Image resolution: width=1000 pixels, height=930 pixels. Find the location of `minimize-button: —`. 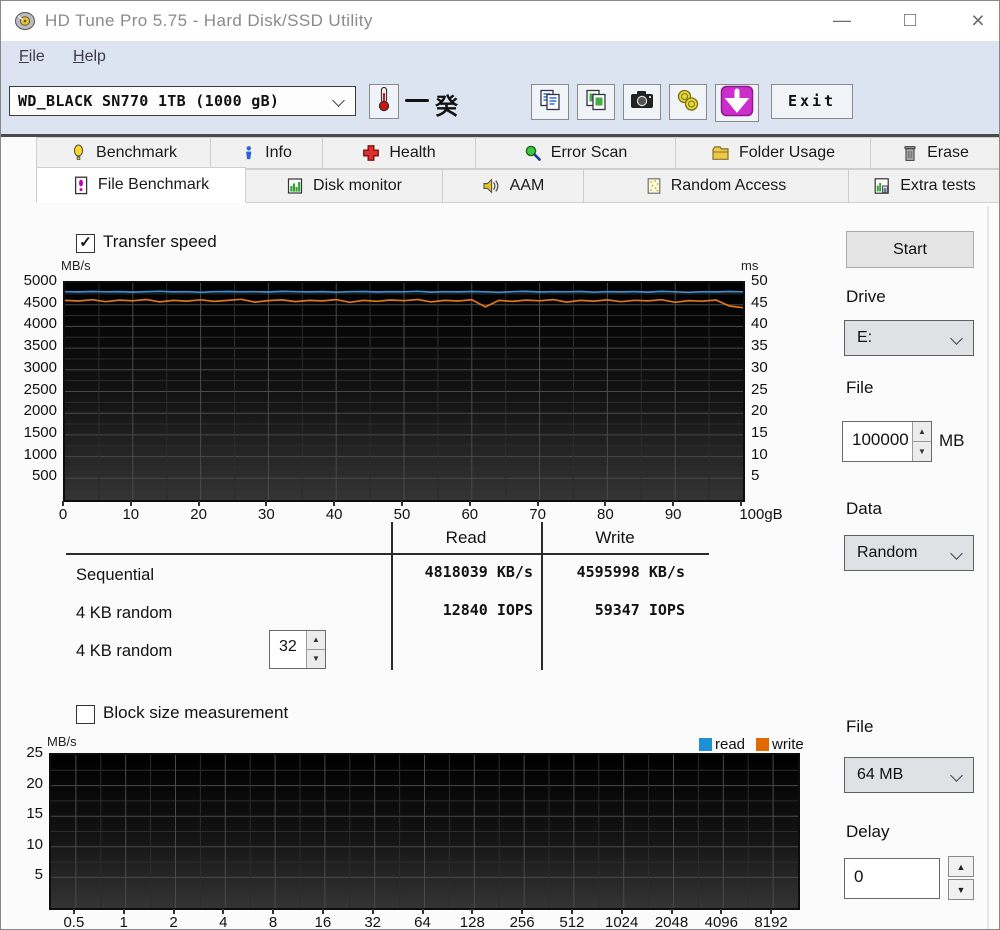

minimize-button: — is located at coordinates (842, 21).